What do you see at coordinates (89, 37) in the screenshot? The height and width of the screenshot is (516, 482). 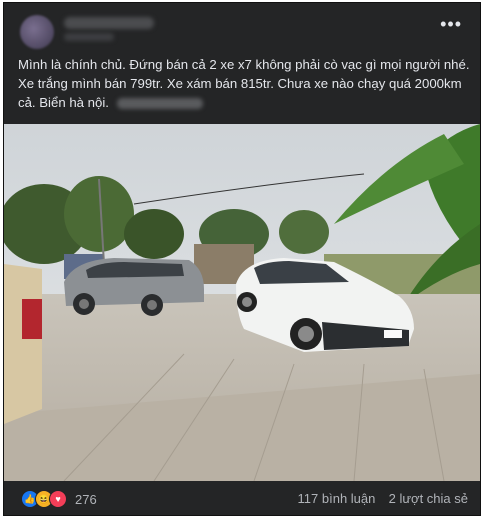 I see `post-meta-redacted` at bounding box center [89, 37].